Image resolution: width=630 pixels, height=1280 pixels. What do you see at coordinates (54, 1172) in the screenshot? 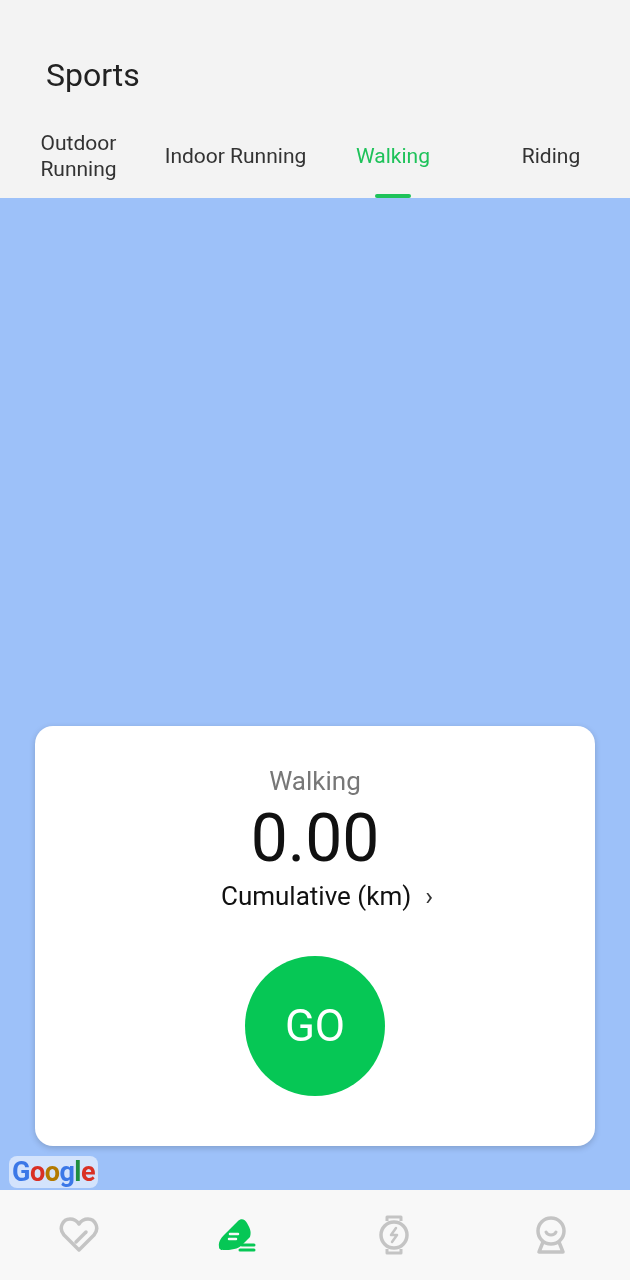
I see `map-attribution: Google` at bounding box center [54, 1172].